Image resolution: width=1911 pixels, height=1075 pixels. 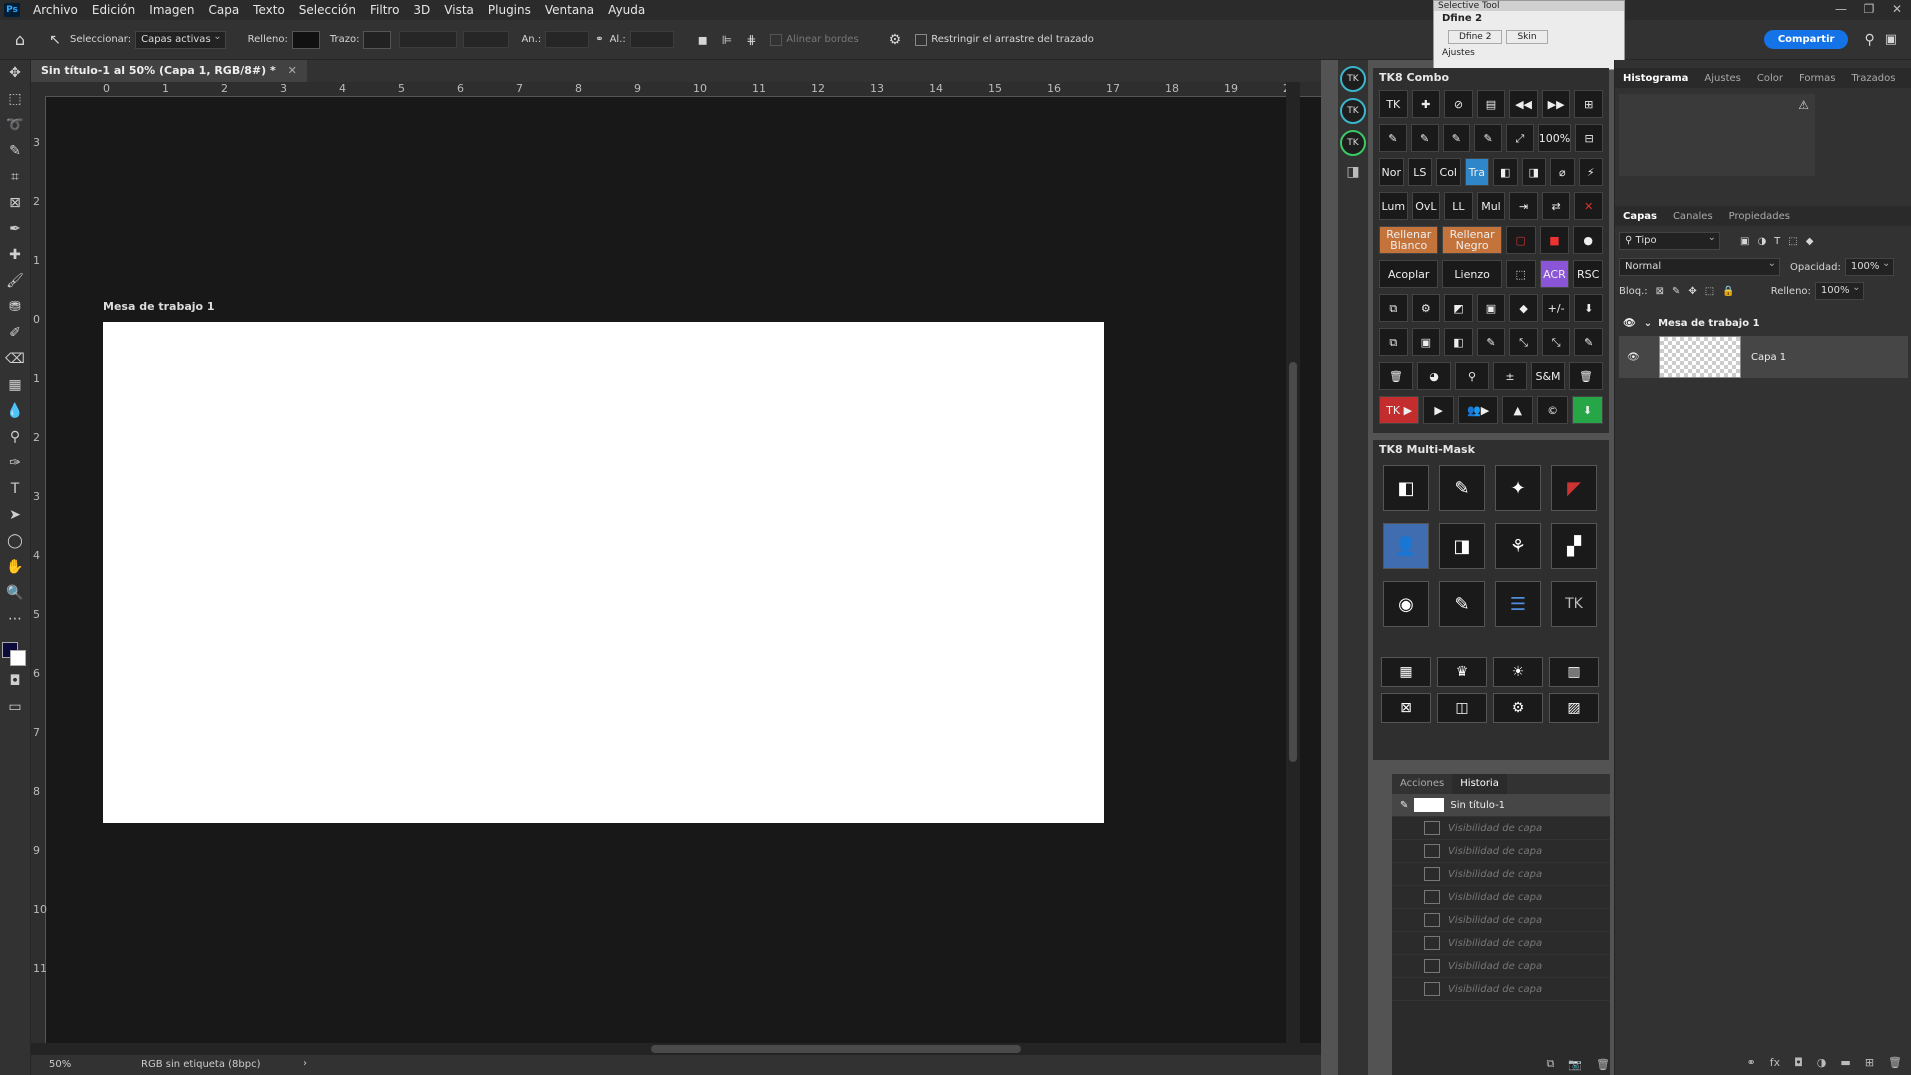 What do you see at coordinates (1803, 105) in the screenshot?
I see `warning-icon: ⚠` at bounding box center [1803, 105].